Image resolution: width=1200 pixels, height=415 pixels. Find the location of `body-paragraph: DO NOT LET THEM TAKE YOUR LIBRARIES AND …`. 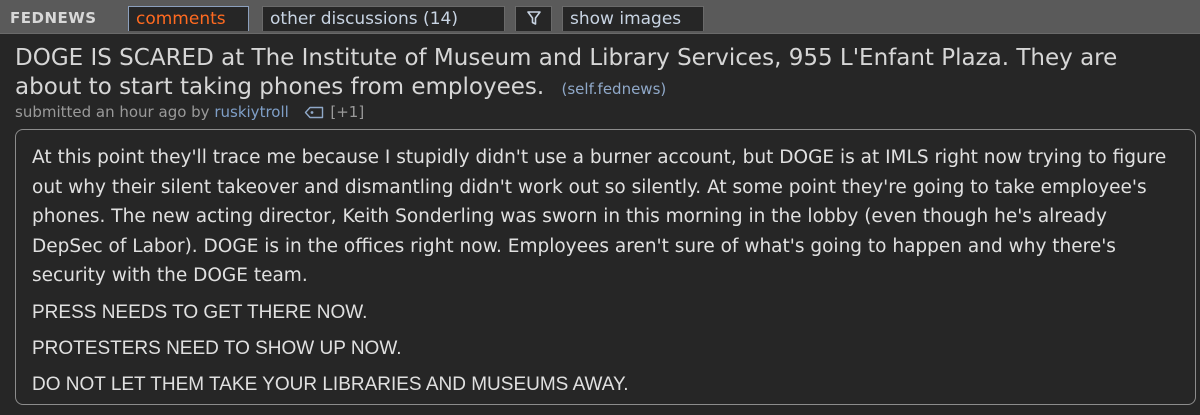

body-paragraph: DO NOT LET THEM TAKE YOUR LIBRARIES AND … is located at coordinates (330, 384).